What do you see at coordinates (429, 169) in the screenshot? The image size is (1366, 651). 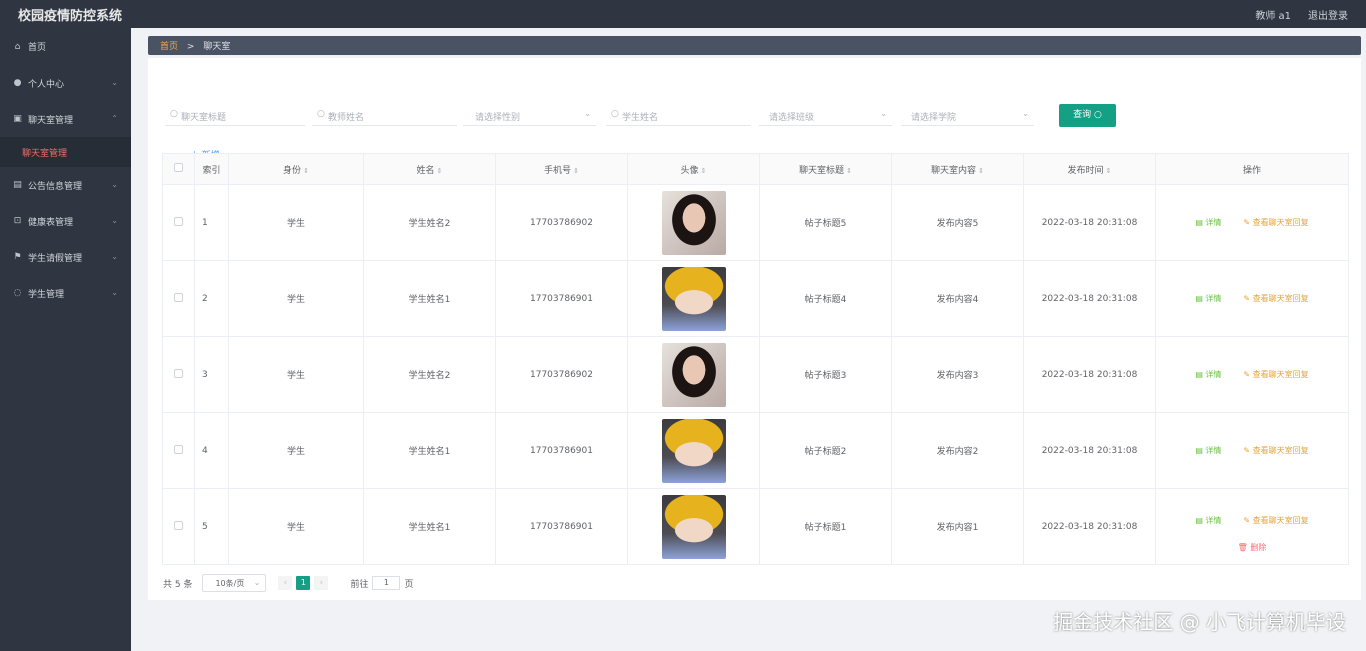 I see `column-header-name: 姓名 ⇕` at bounding box center [429, 169].